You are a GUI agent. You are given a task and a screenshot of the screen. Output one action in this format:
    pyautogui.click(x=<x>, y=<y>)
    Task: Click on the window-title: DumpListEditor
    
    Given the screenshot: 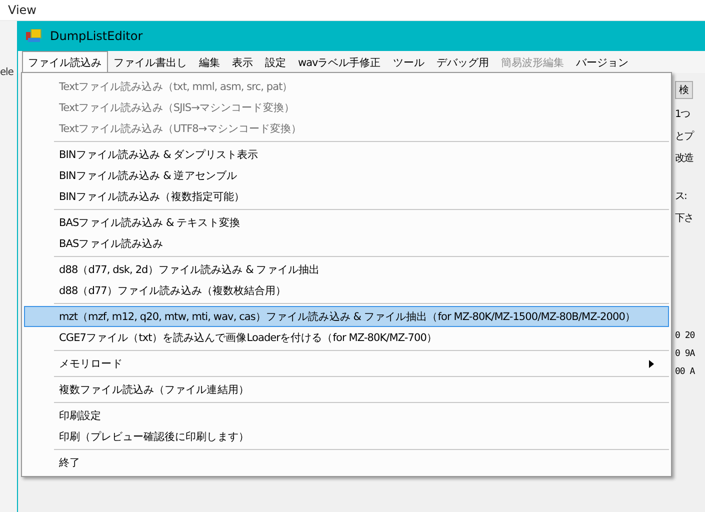 What is the action you would take?
    pyautogui.click(x=96, y=36)
    